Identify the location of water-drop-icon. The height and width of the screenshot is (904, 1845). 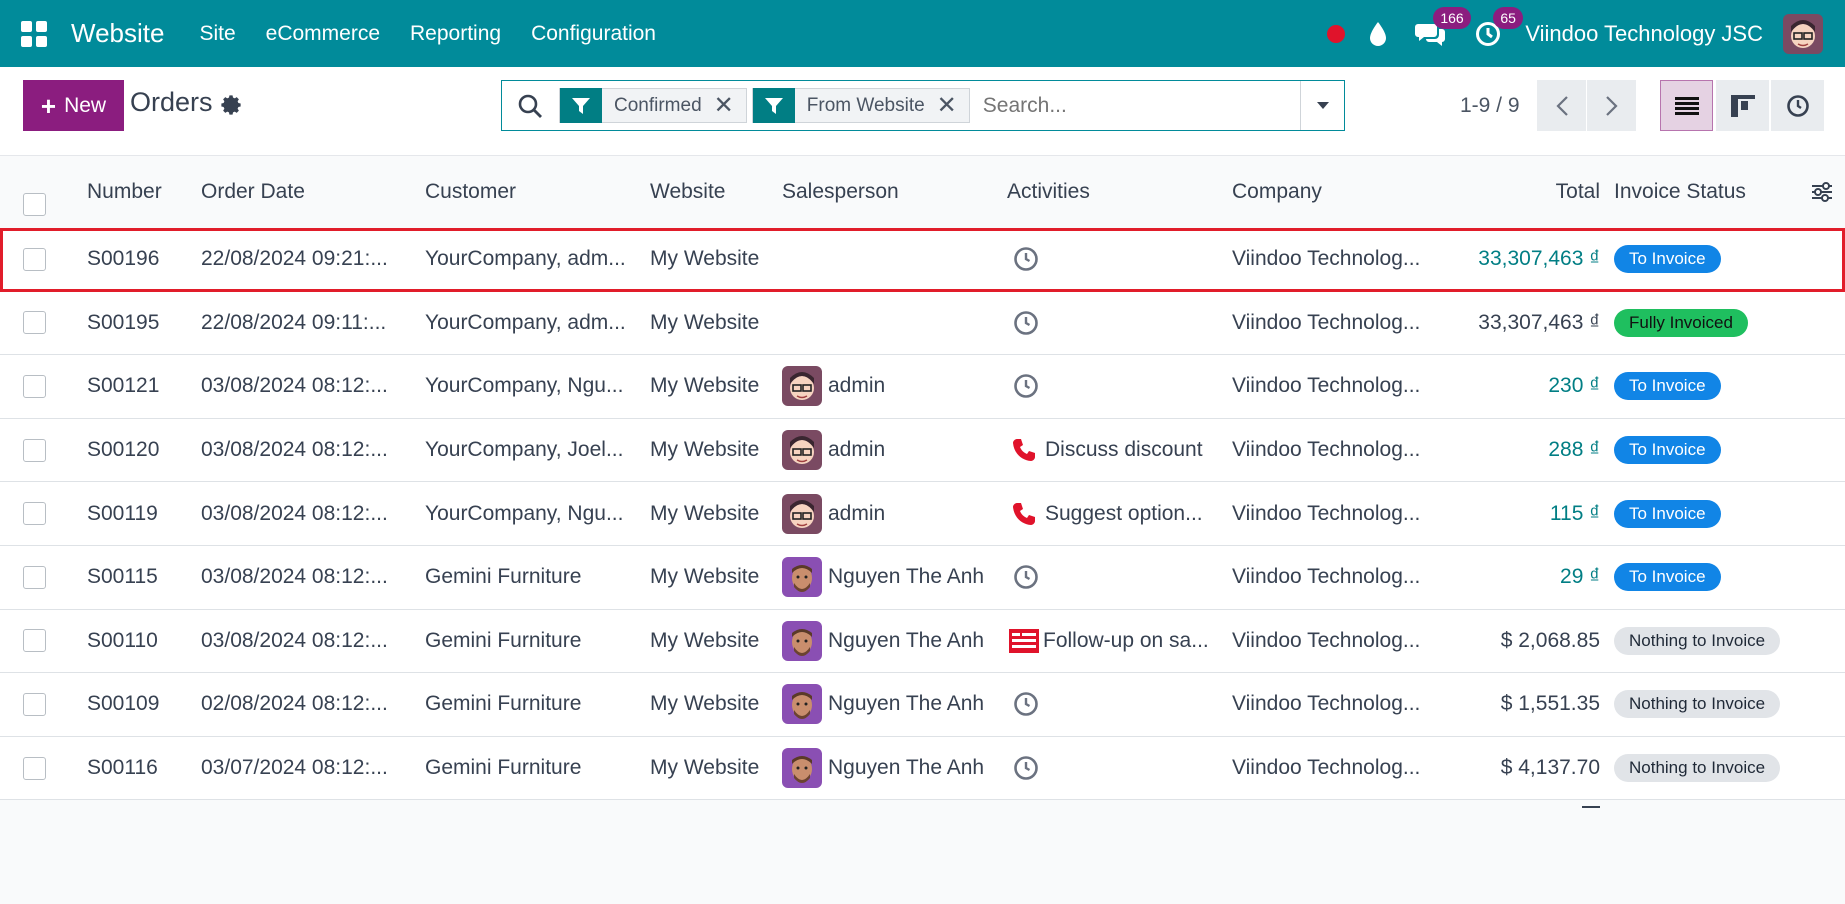
(1378, 34).